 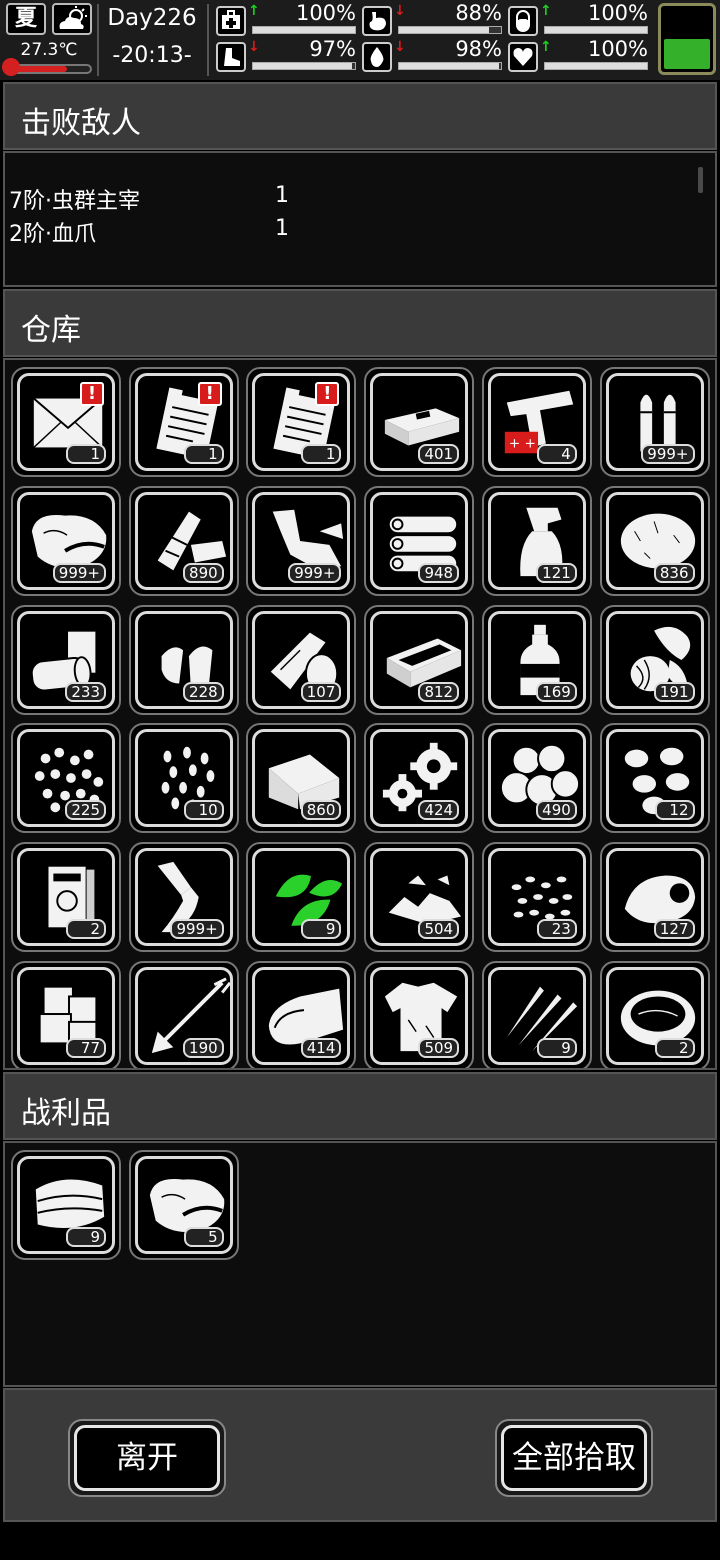 I want to click on item-slot: 812, so click(x=419, y=659).